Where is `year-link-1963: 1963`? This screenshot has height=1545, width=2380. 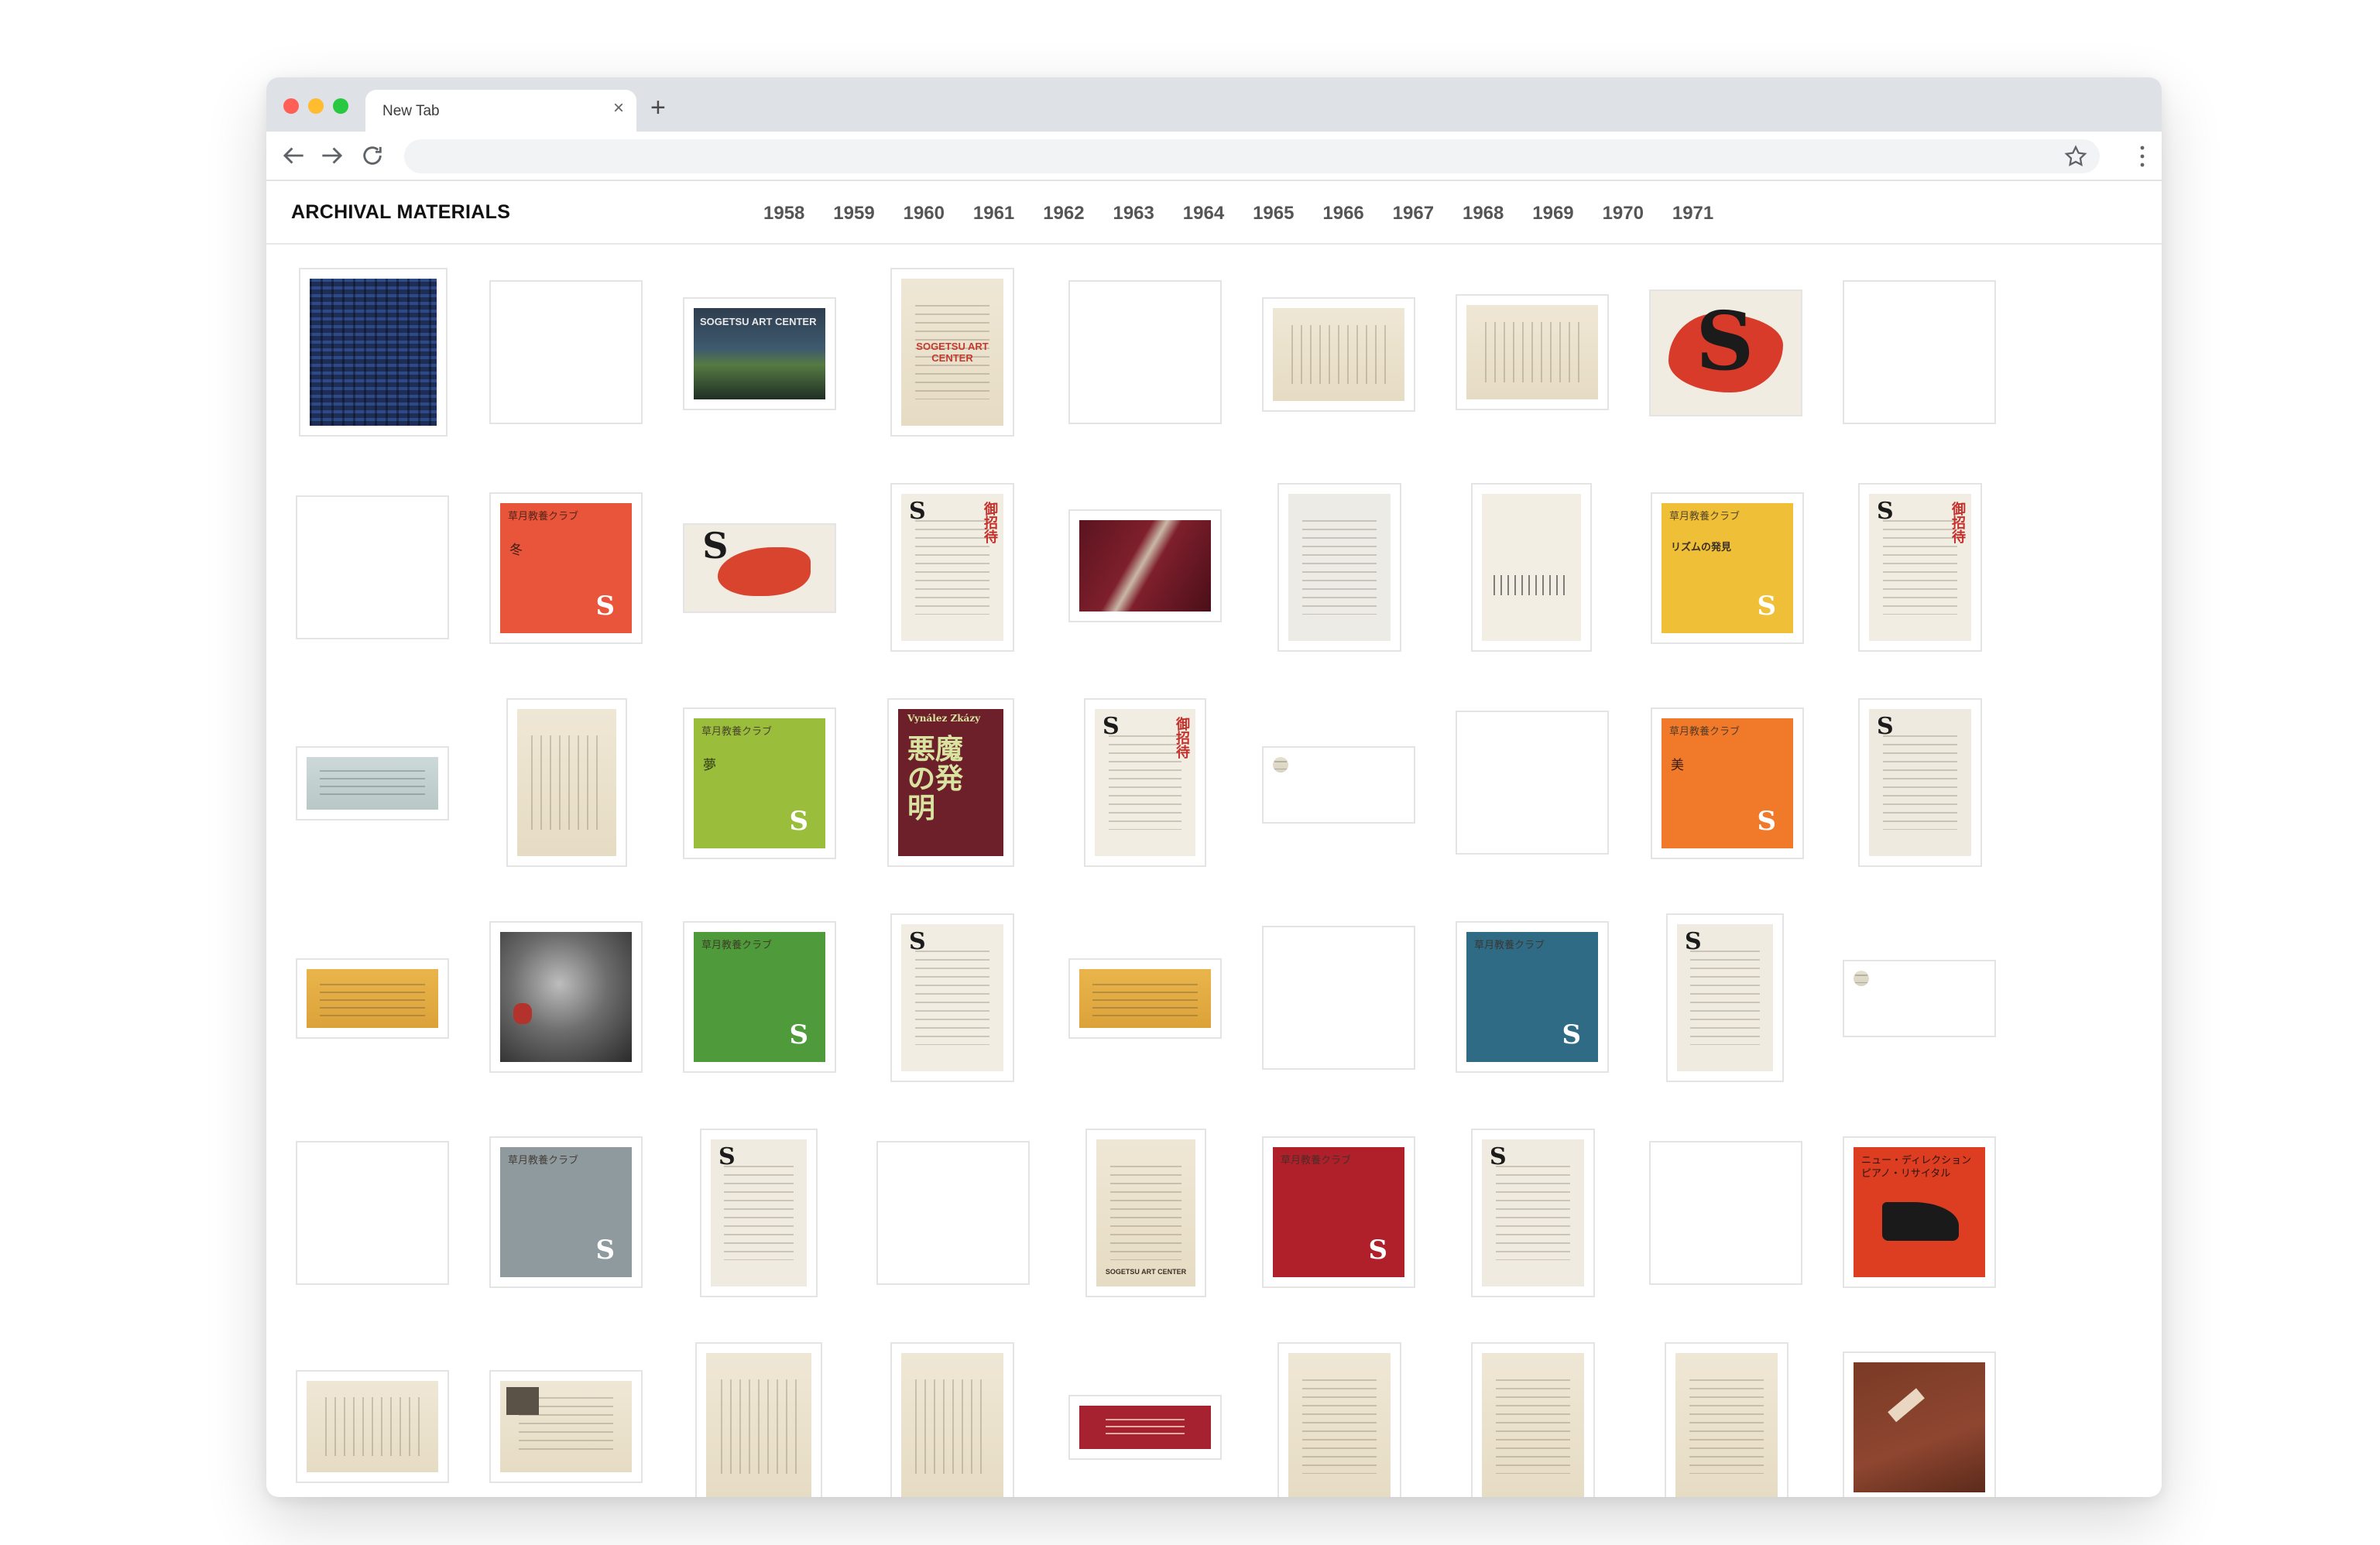 year-link-1963: 1963 is located at coordinates (1147, 213).